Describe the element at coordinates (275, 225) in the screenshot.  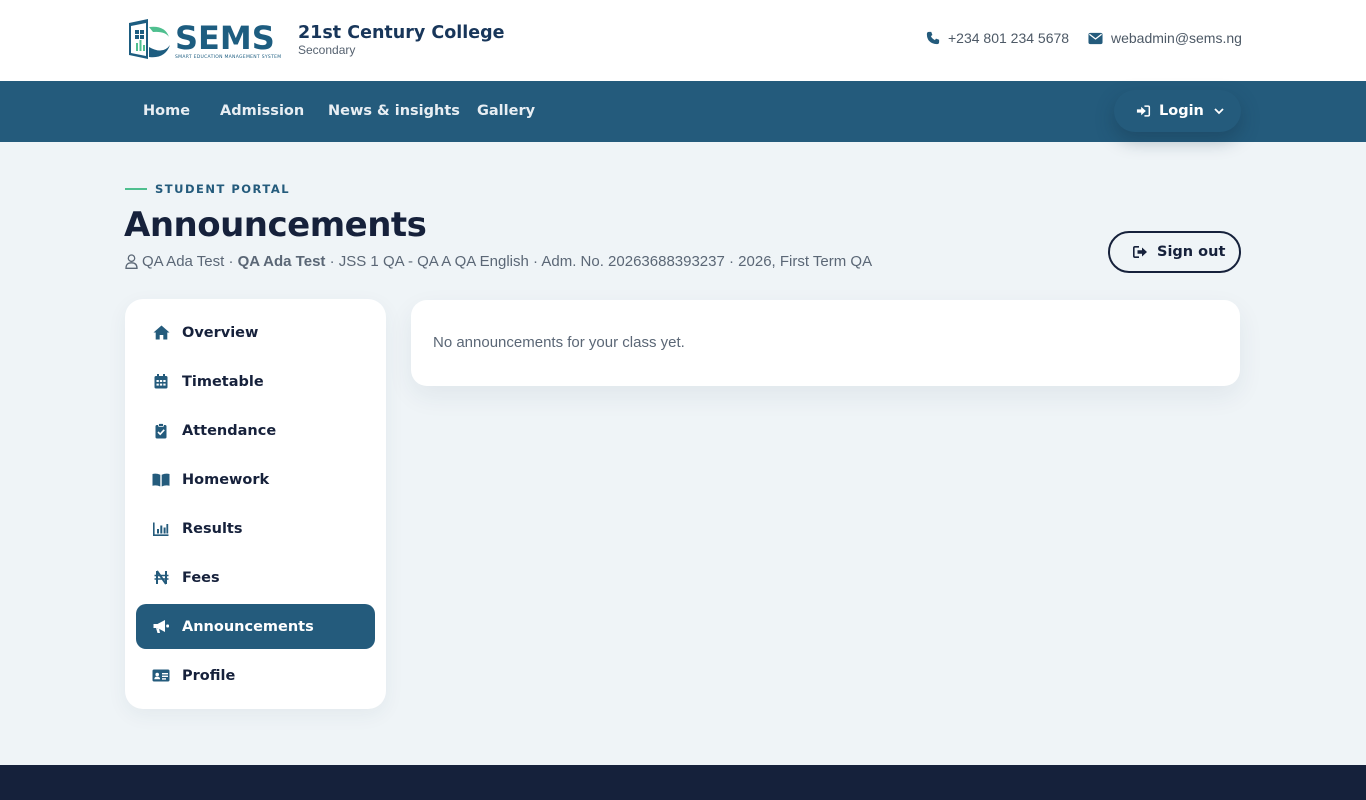
I see `page-title: Announcements` at that location.